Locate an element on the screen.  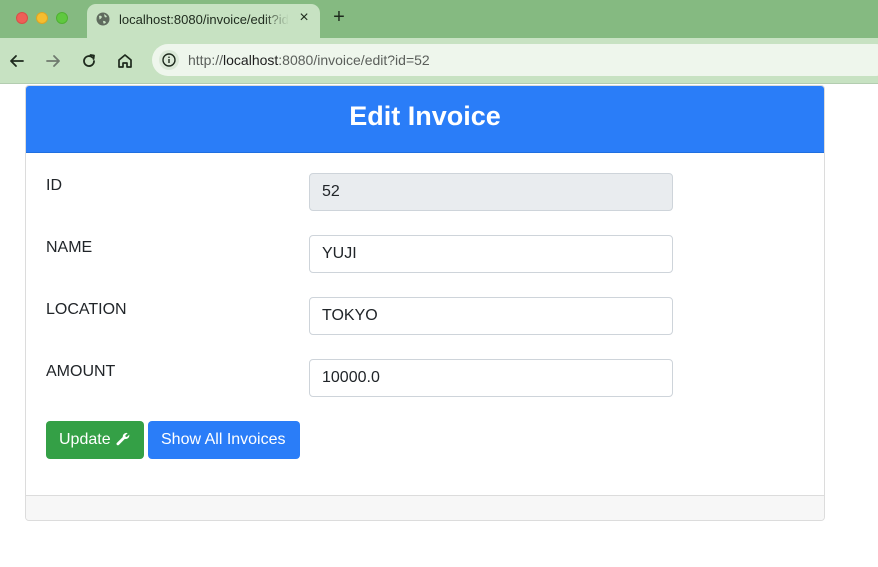
amount-field: 10000.0 is located at coordinates (491, 378).